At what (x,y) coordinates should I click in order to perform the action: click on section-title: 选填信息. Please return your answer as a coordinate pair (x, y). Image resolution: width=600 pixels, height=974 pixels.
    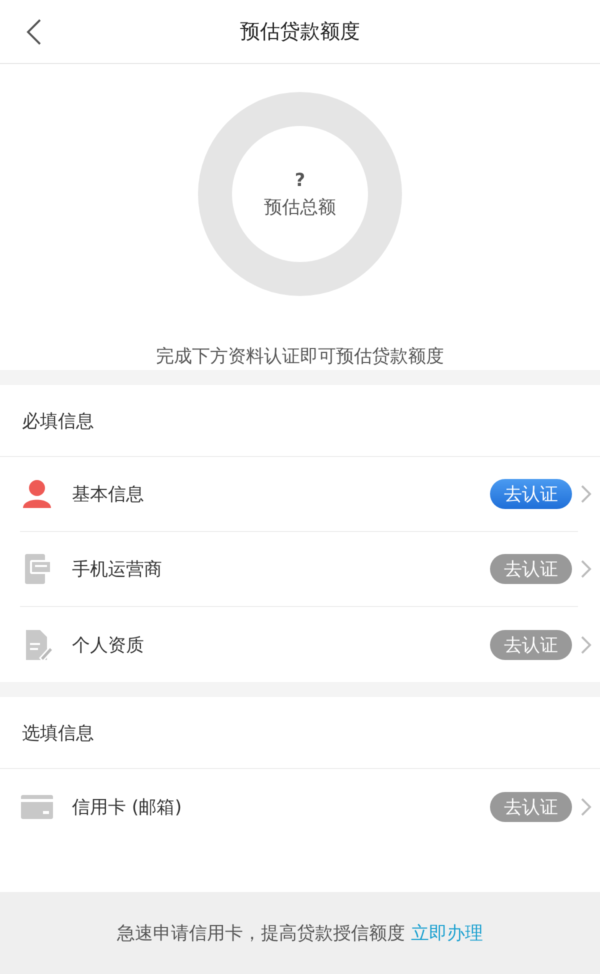
    Looking at the image, I should click on (58, 733).